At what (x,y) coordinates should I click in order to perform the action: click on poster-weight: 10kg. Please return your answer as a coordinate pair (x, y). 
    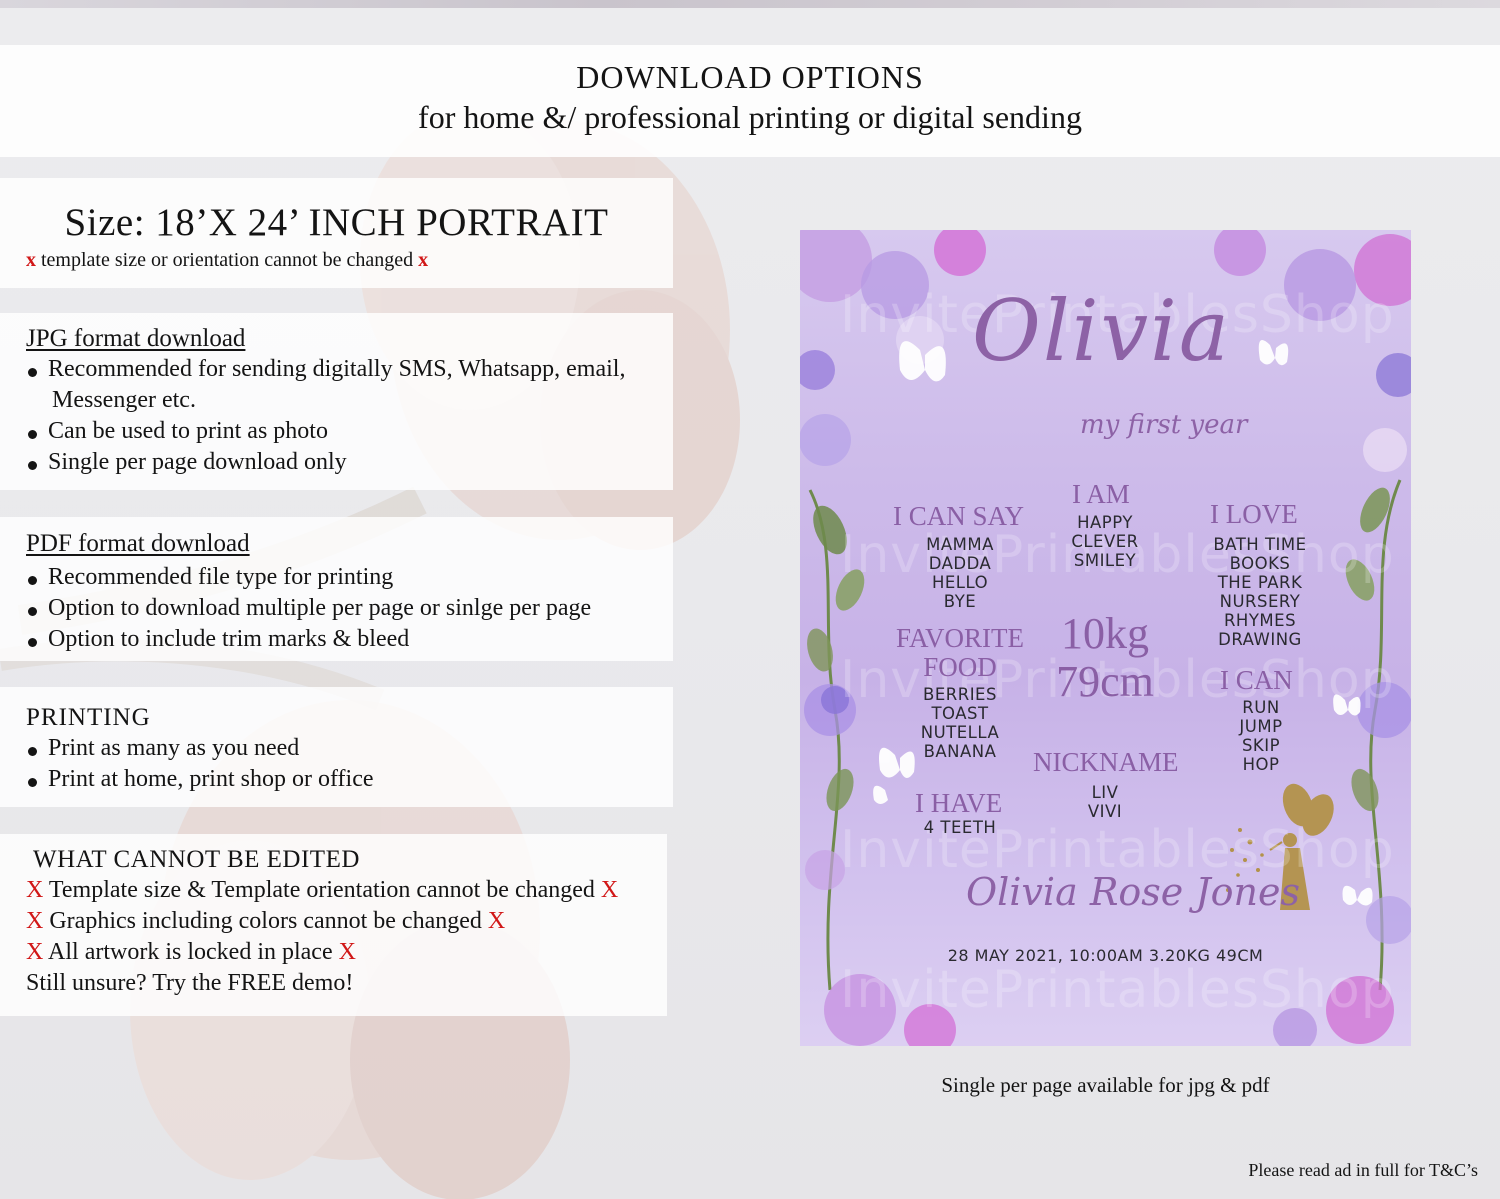
    Looking at the image, I should click on (1105, 633).